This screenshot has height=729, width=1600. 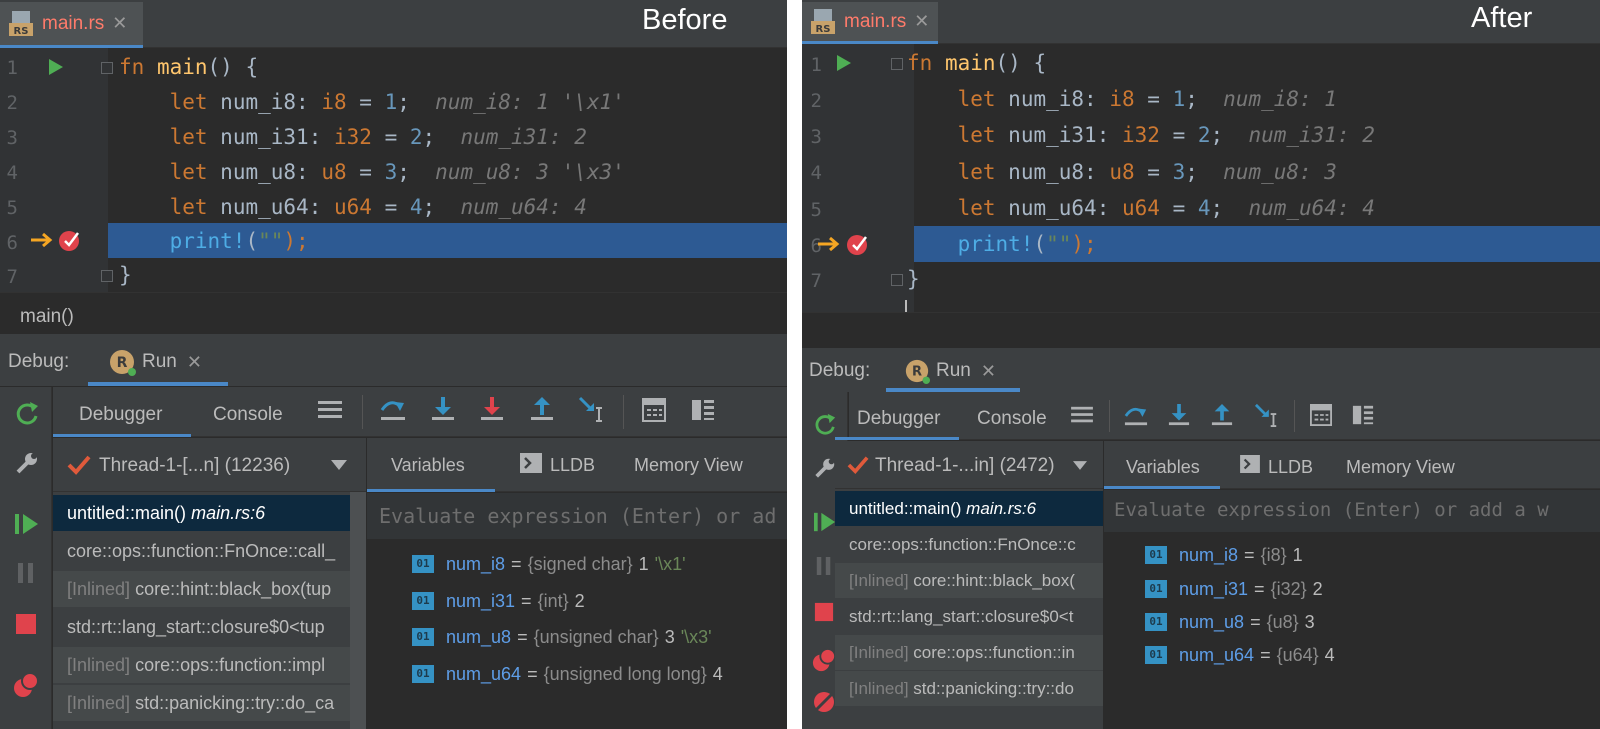 What do you see at coordinates (549, 564) in the screenshot?
I see `variable-row: 01 num_i8 = {signed char} 1 '\x1'` at bounding box center [549, 564].